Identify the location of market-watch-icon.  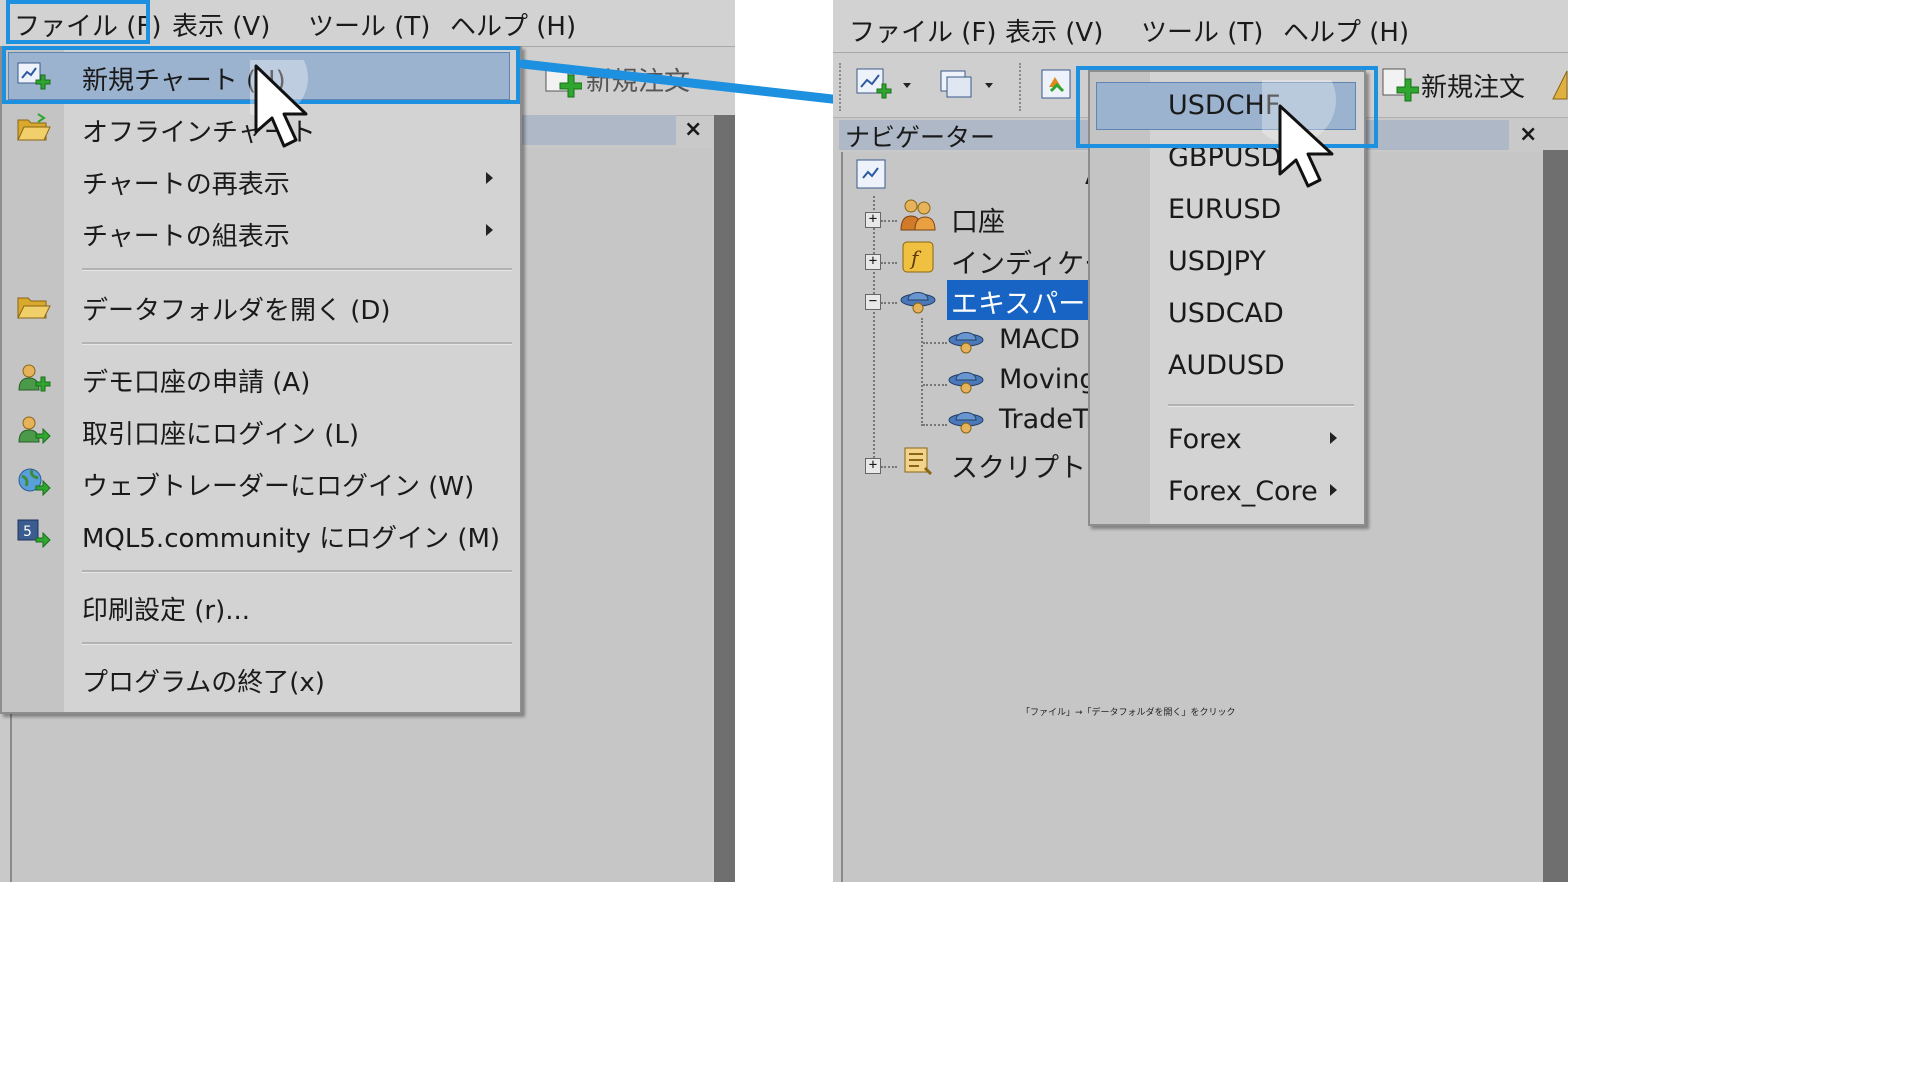
(1059, 87).